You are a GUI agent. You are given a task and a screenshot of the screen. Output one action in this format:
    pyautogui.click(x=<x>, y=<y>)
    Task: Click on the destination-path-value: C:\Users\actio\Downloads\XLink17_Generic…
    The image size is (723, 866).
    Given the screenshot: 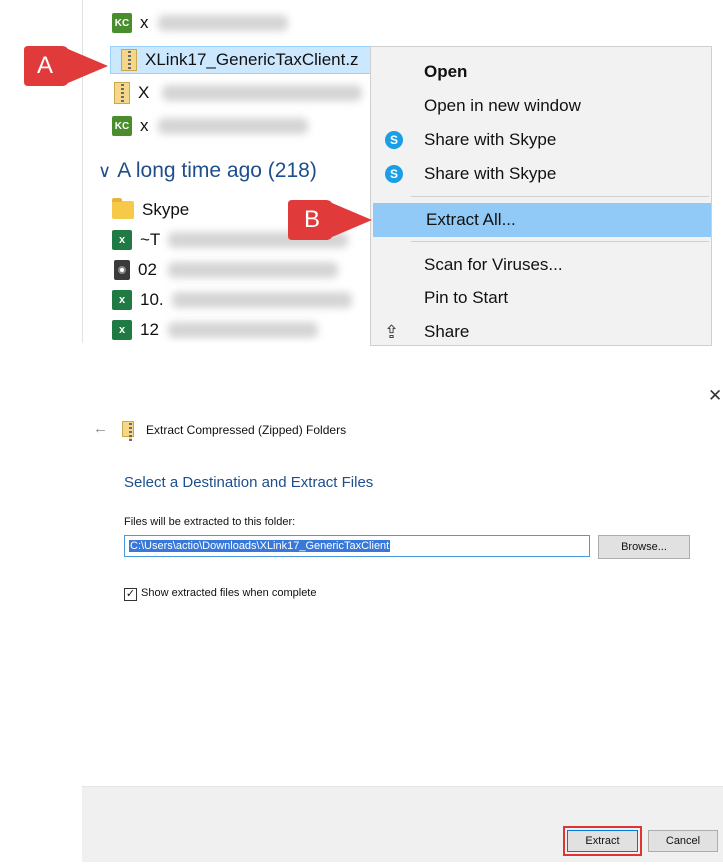 What is the action you would take?
    pyautogui.click(x=260, y=546)
    